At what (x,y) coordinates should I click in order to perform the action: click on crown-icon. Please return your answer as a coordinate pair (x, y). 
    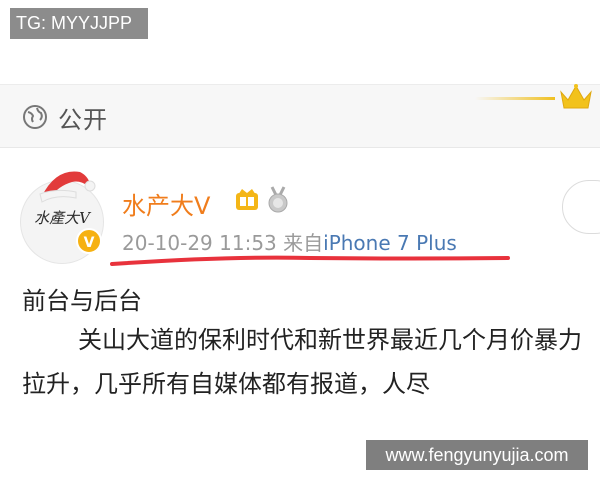
    Looking at the image, I should click on (576, 96).